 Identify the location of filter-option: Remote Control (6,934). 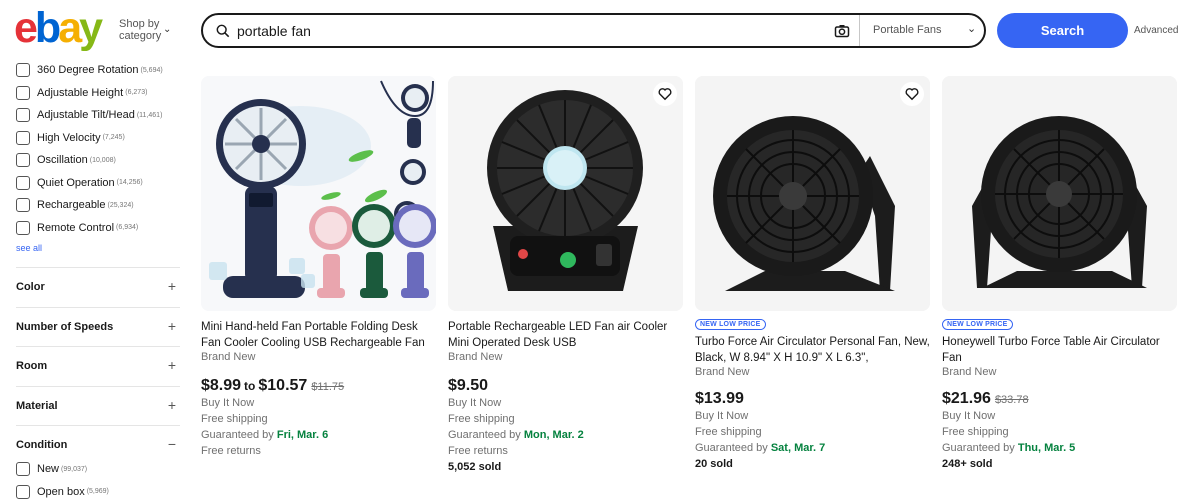
(77, 228).